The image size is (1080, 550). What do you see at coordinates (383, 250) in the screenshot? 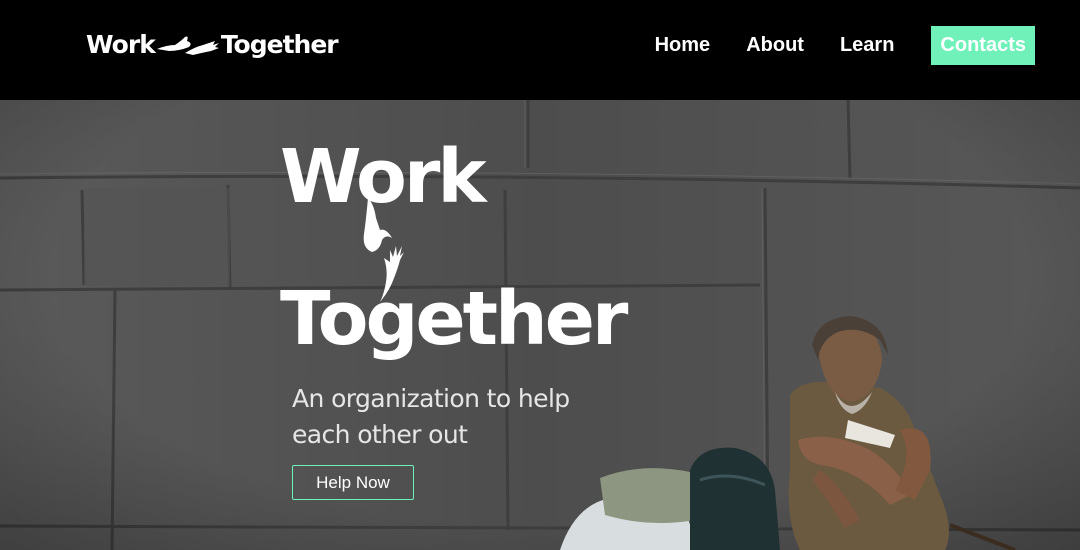
I see `hands-reaching-icon` at bounding box center [383, 250].